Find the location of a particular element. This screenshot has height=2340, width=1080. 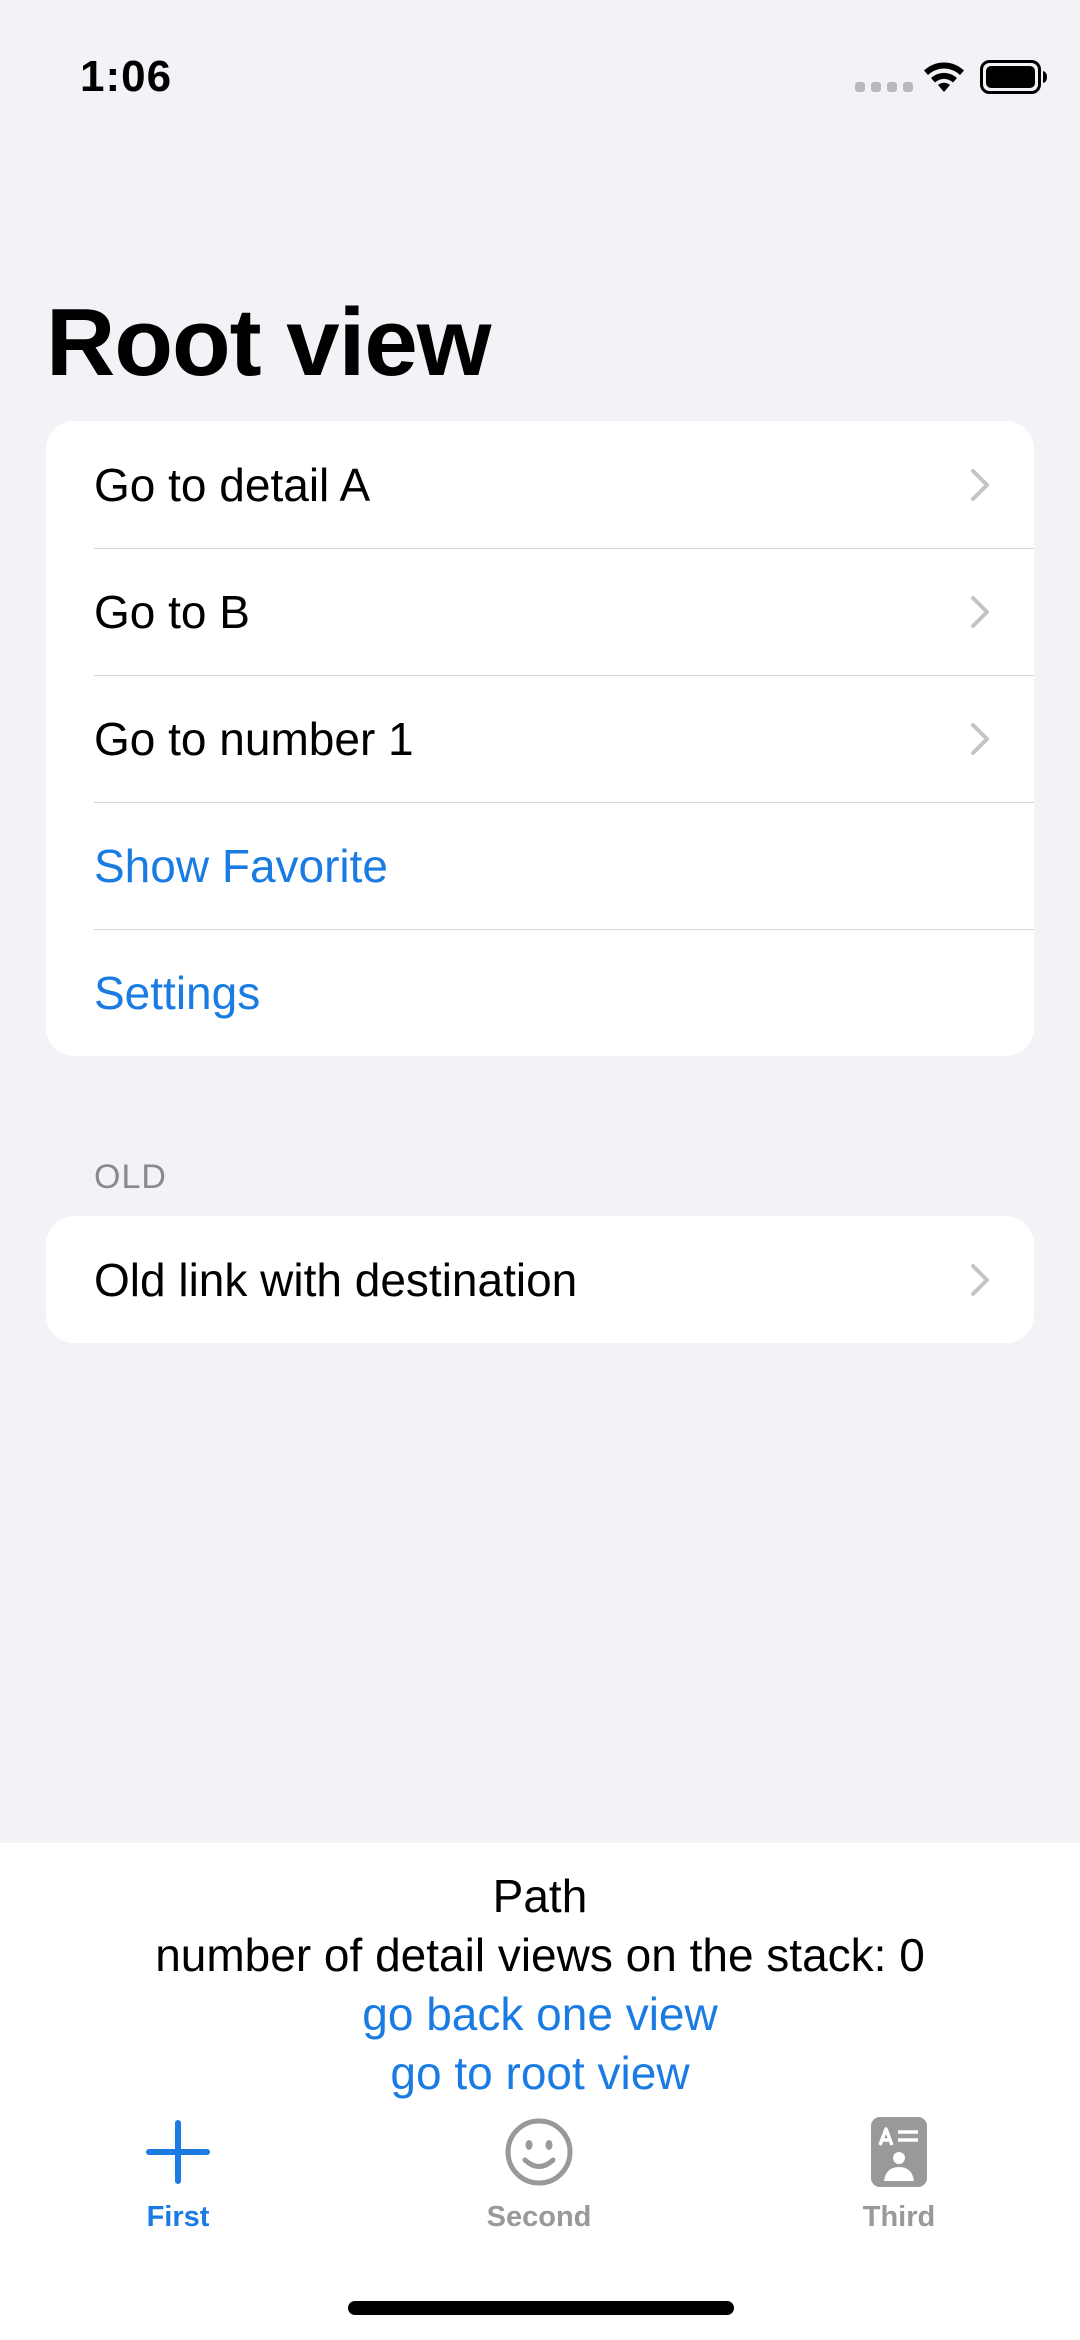

section-header-old: OLD is located at coordinates (130, 1177).